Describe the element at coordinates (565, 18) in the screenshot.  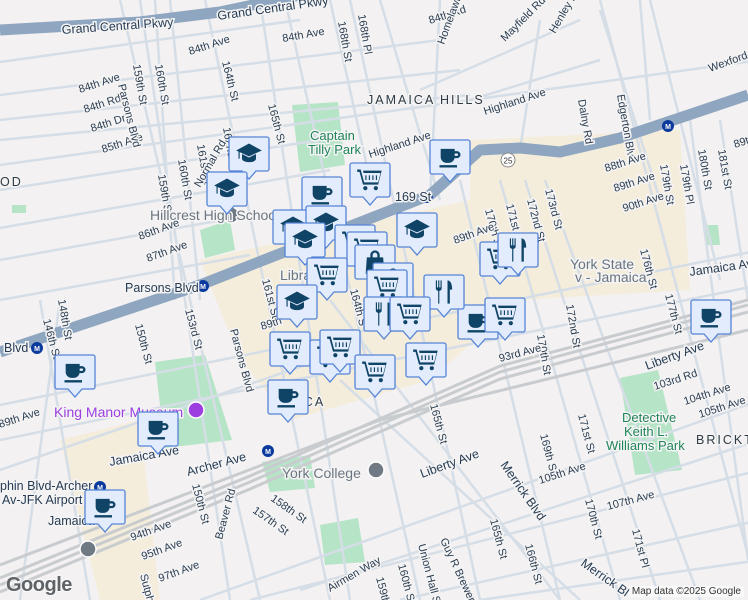
I see `map-label-henley: Henley Rd` at that location.